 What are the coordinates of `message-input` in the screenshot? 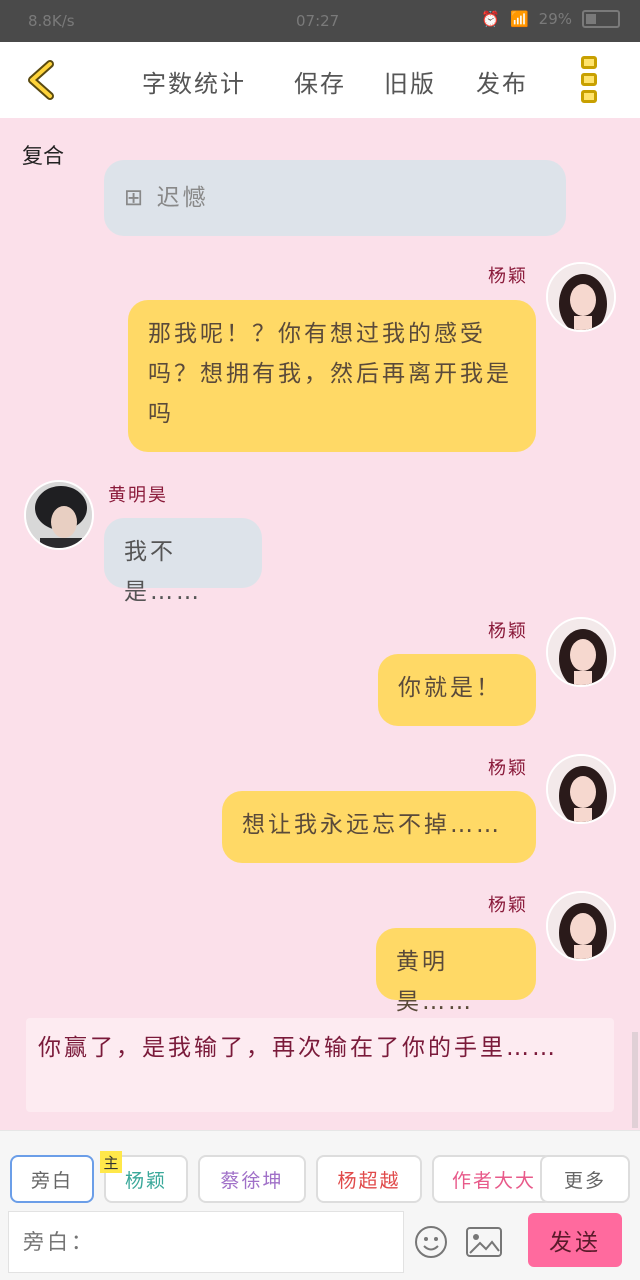 It's located at (206, 1242).